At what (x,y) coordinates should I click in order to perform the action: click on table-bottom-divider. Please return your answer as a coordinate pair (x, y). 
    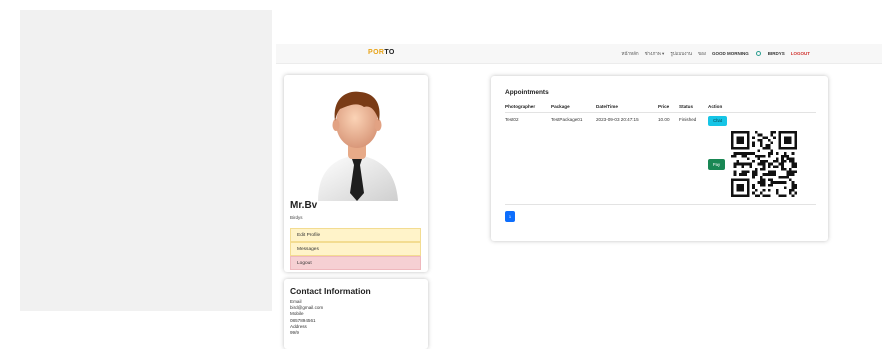
    Looking at the image, I should click on (660, 204).